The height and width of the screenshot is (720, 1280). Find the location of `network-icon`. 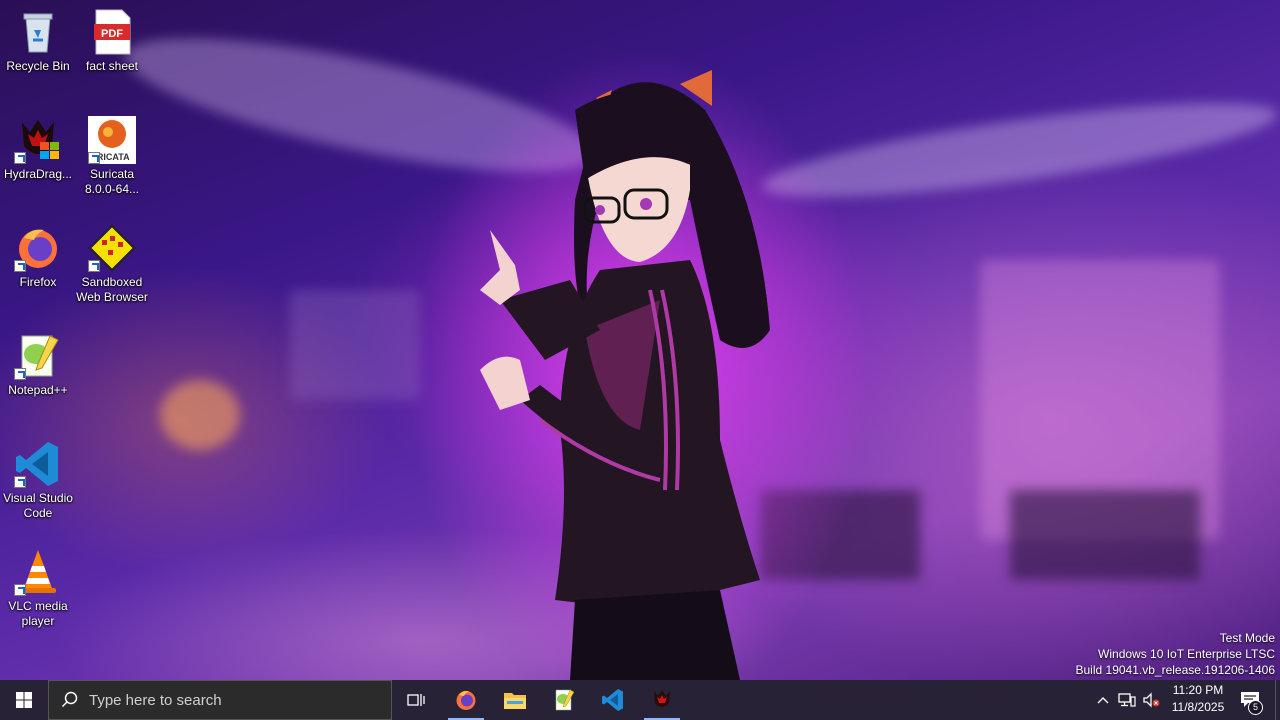

network-icon is located at coordinates (1127, 700).